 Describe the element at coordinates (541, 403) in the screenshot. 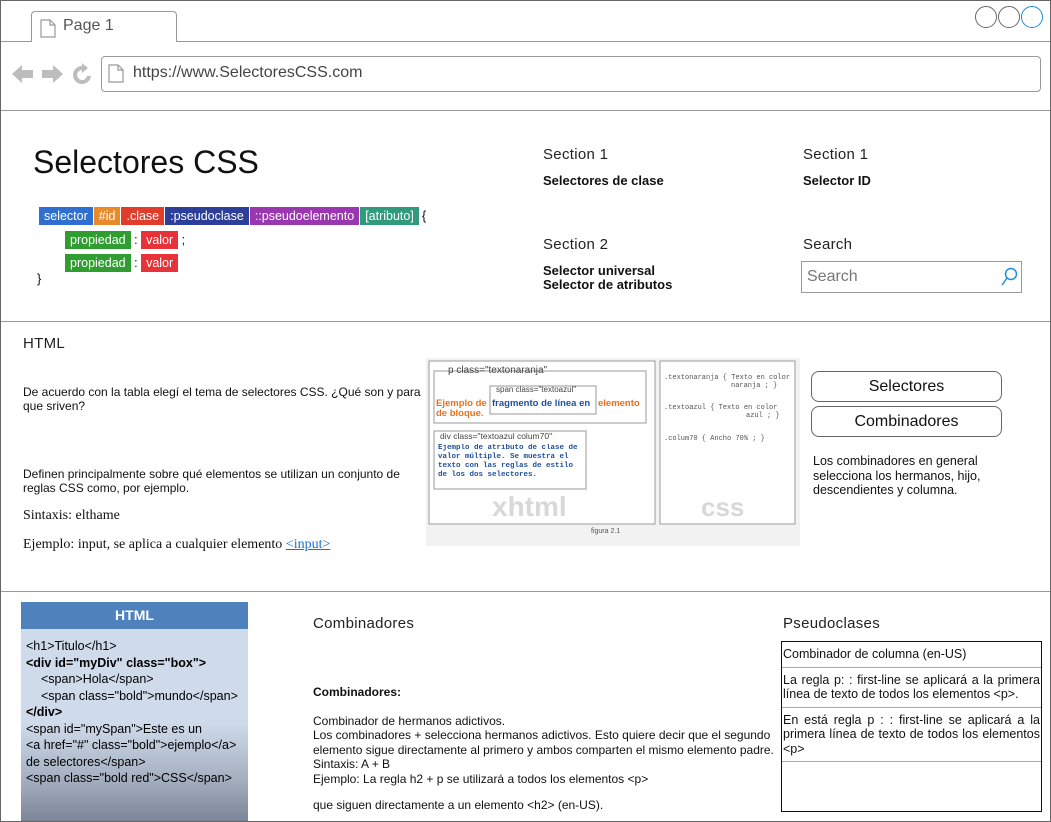

I see `fig-text-span: fragmento de línea en` at that location.